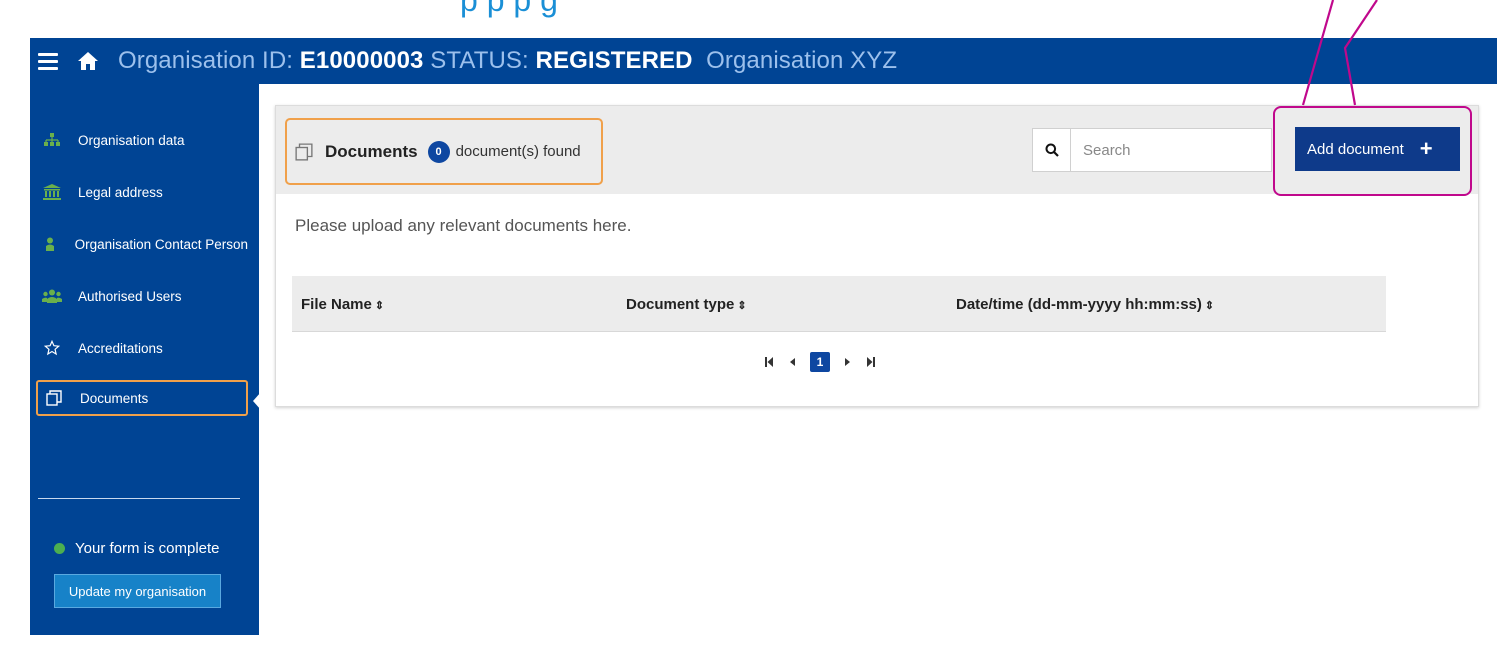 The width and height of the screenshot is (1497, 654). I want to click on annotation-arrow, so click(1339, 53).